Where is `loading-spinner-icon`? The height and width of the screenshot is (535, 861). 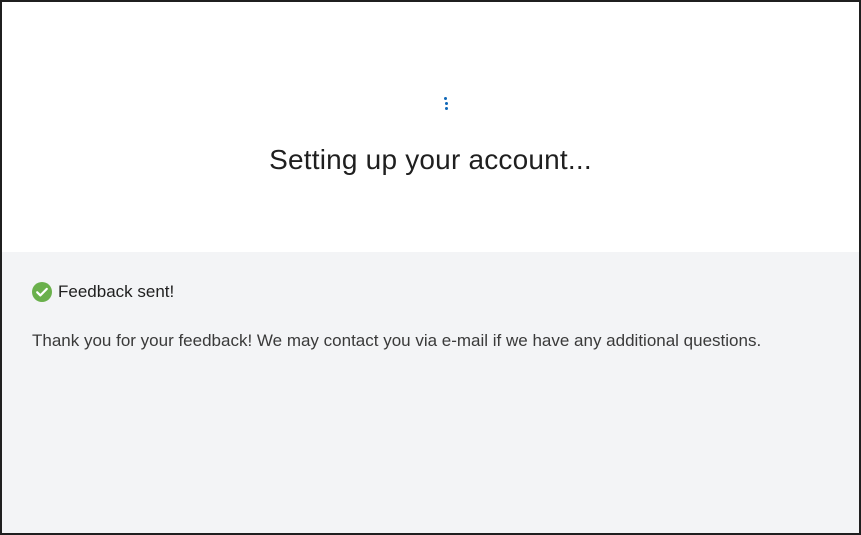 loading-spinner-icon is located at coordinates (444, 105).